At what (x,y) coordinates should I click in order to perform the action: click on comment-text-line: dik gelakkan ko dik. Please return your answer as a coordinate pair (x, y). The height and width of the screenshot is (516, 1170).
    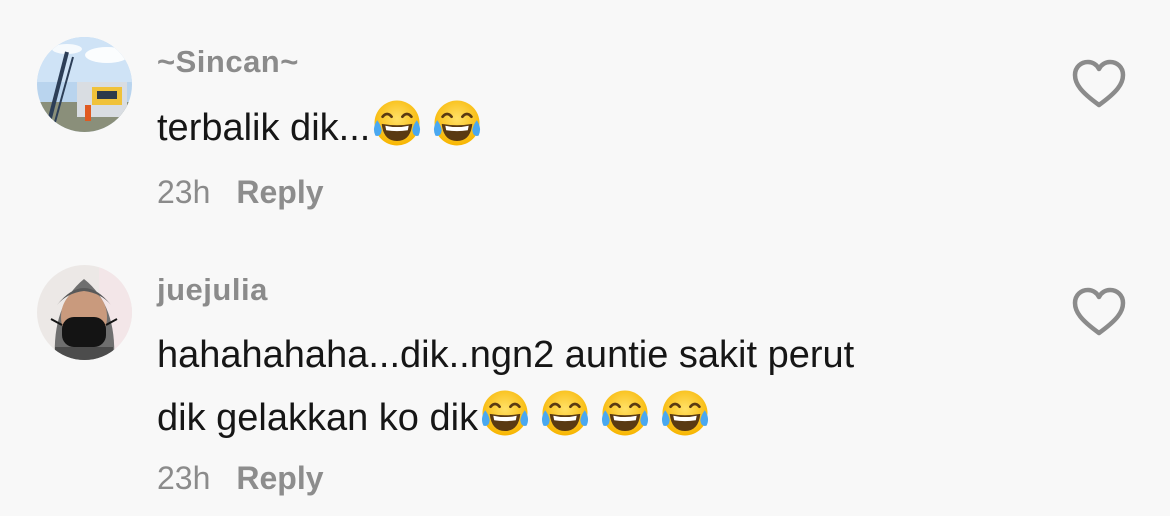
    Looking at the image, I should click on (505, 417).